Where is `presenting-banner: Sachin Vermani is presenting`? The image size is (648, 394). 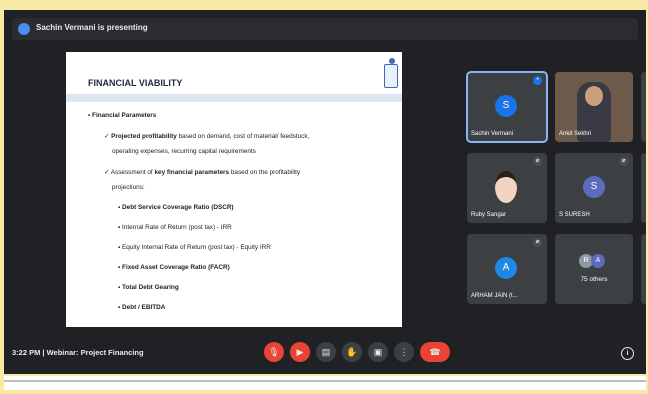 presenting-banner: Sachin Vermani is presenting is located at coordinates (325, 29).